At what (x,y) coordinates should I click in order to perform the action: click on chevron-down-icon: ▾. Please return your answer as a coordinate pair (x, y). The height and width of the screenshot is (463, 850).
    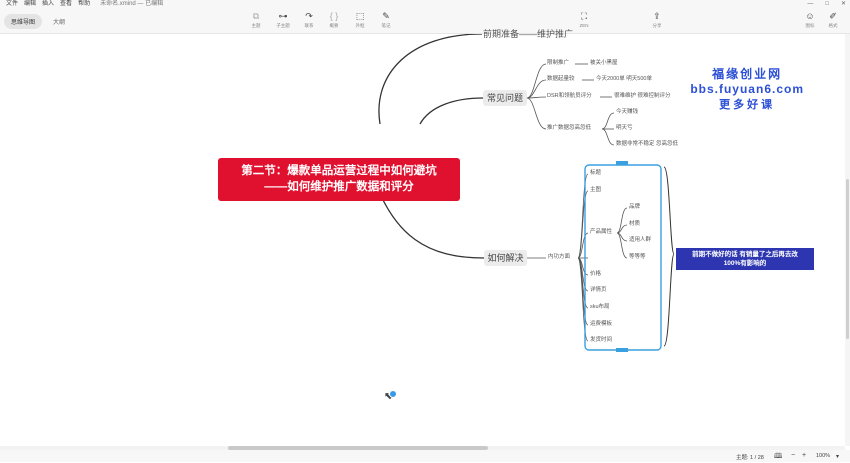
    Looking at the image, I should click on (837, 456).